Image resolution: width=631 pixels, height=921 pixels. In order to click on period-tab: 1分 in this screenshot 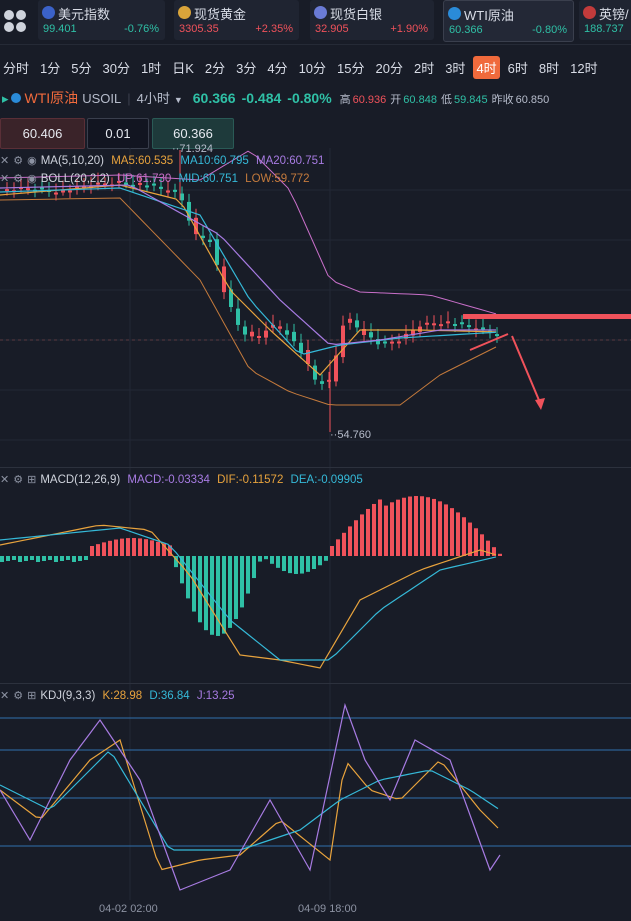, I will do `click(50, 67)`.